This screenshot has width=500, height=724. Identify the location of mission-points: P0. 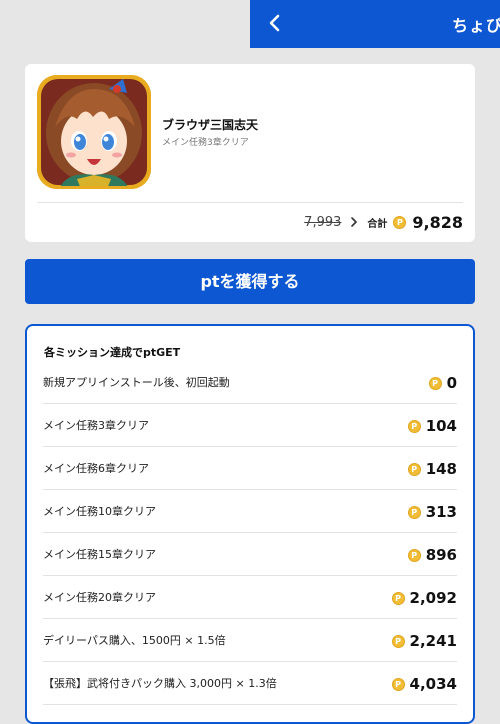
(442, 383).